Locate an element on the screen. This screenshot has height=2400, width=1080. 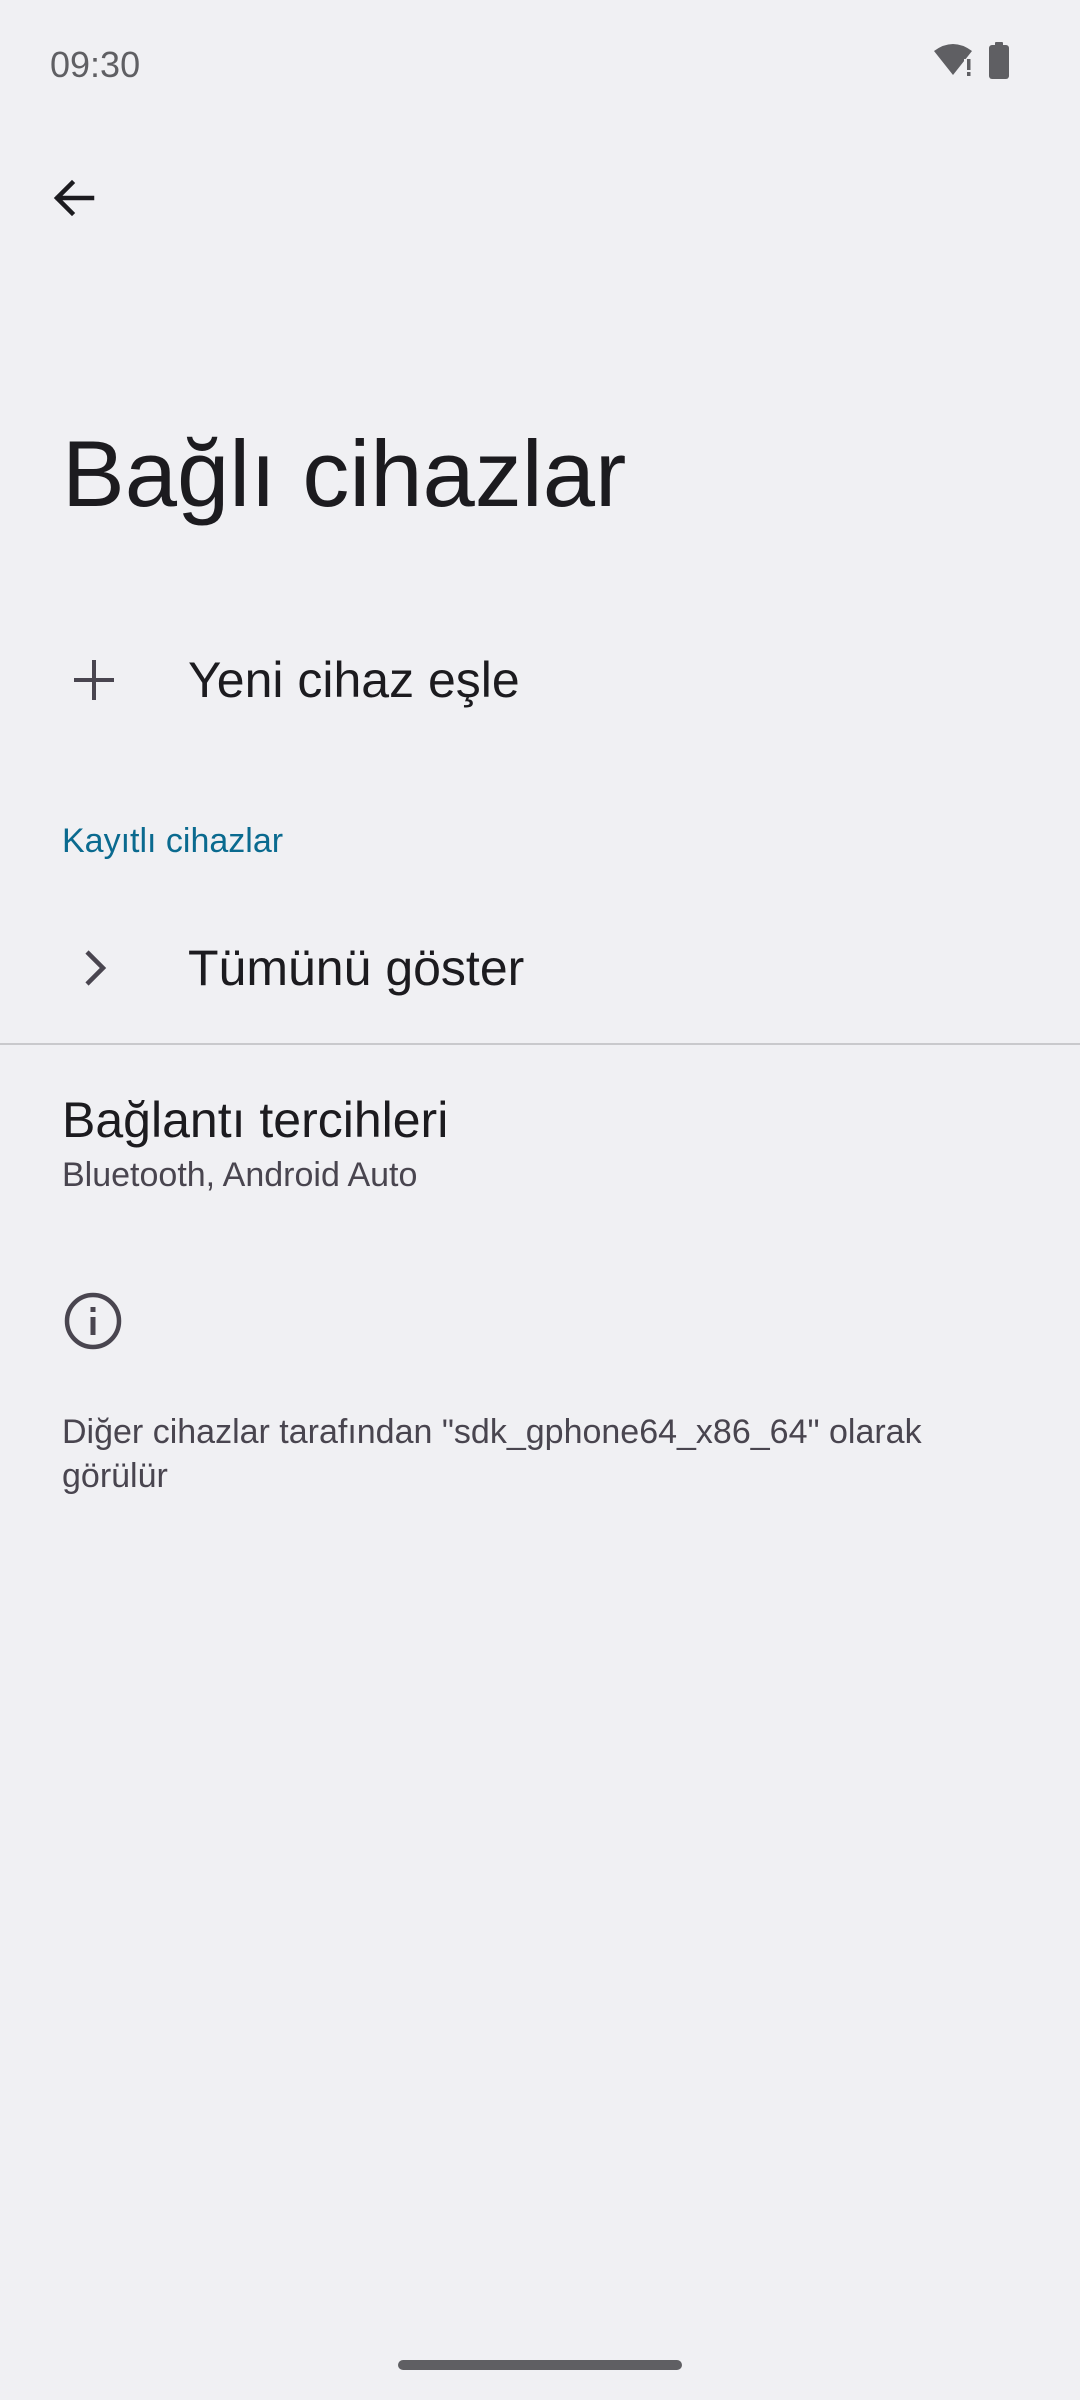
connection-preferences-title: Bağlantı tercihleri is located at coordinates (255, 1120).